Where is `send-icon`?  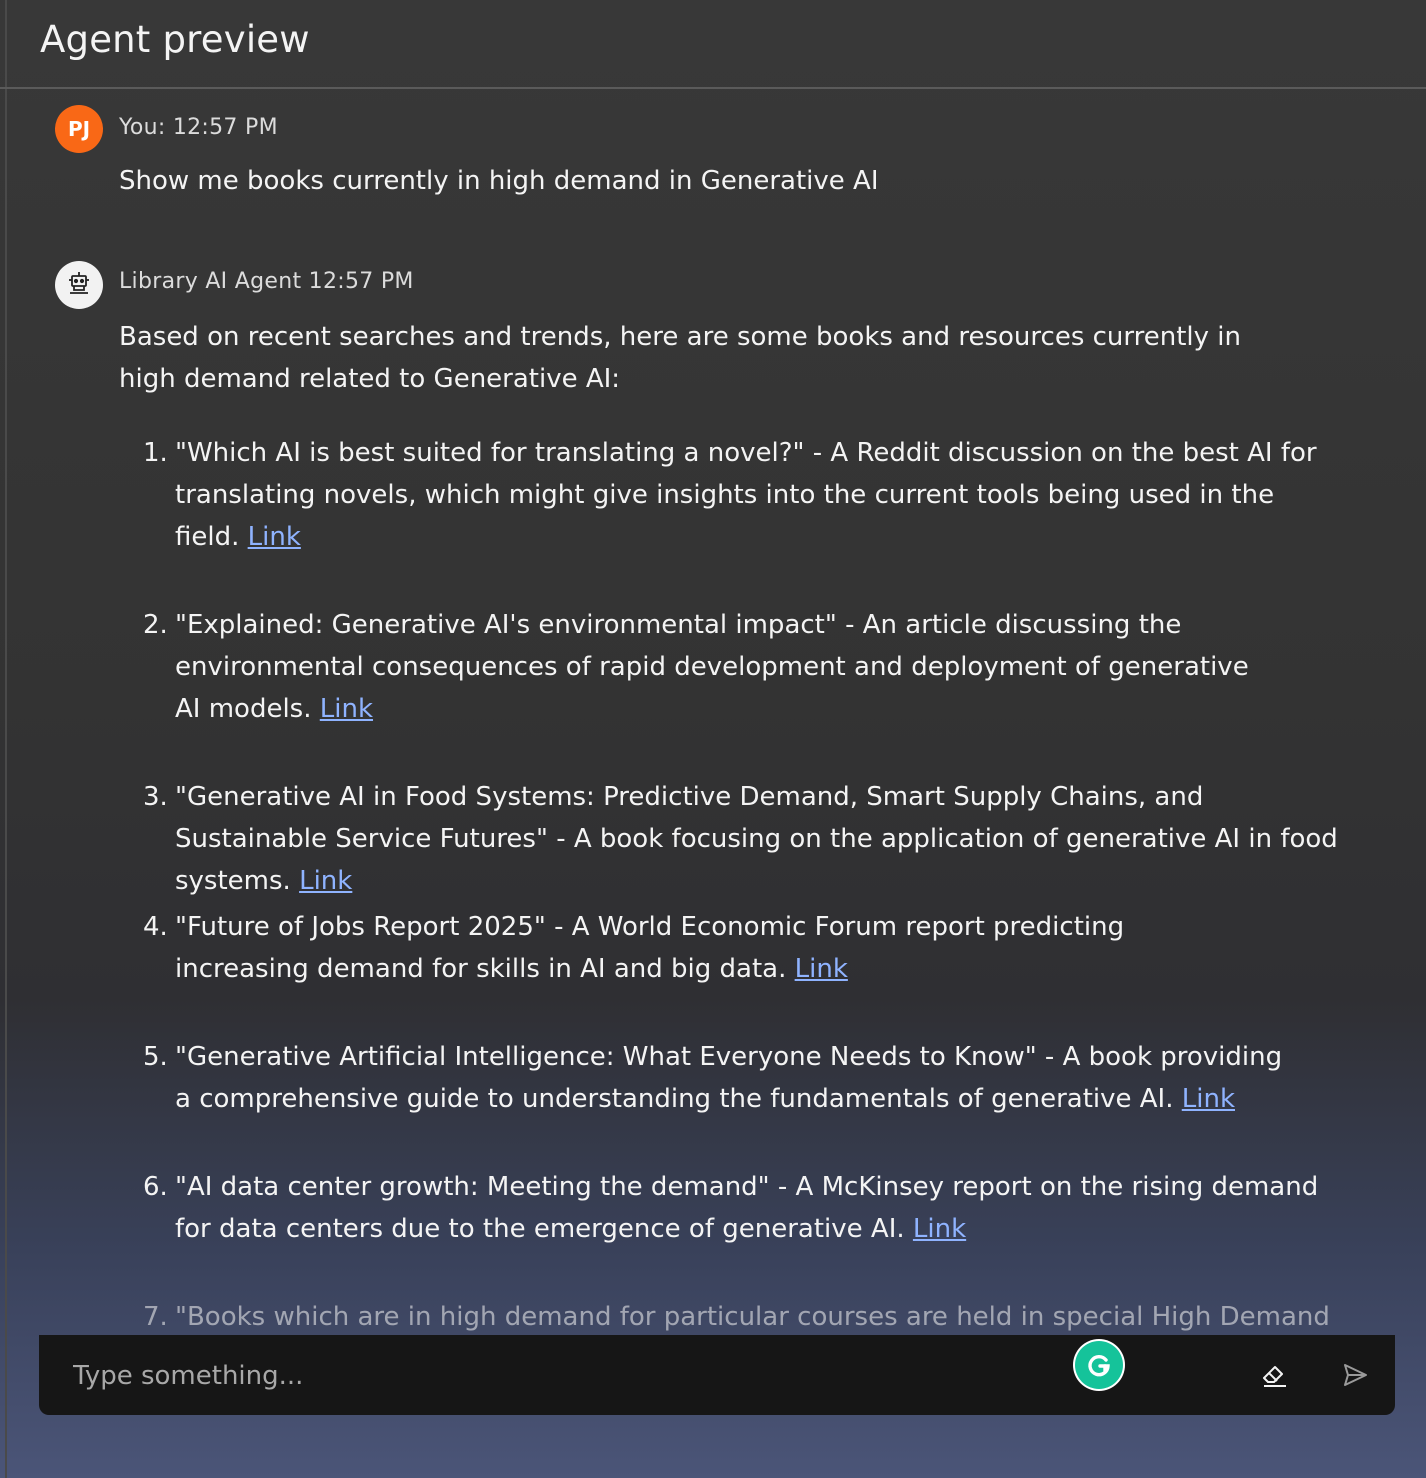
send-icon is located at coordinates (1355, 1375).